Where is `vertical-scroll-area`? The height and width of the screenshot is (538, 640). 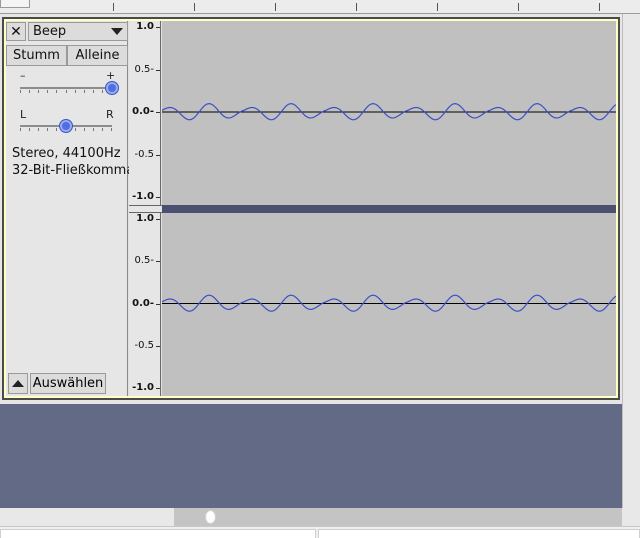
vertical-scroll-area is located at coordinates (631, 261).